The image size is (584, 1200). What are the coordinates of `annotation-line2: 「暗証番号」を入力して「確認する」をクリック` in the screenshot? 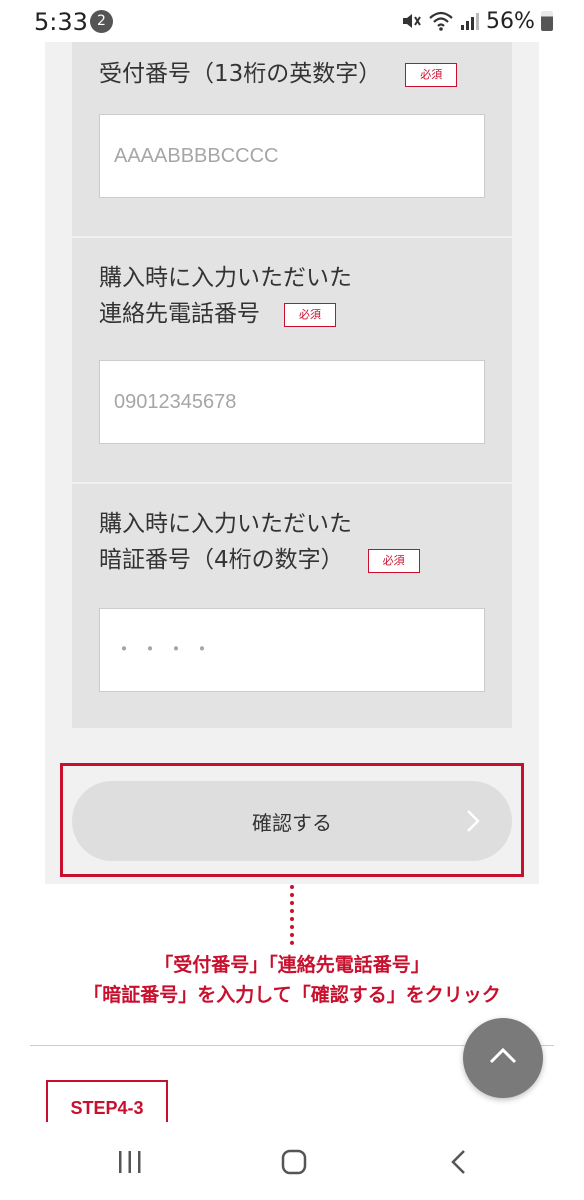 It's located at (292, 995).